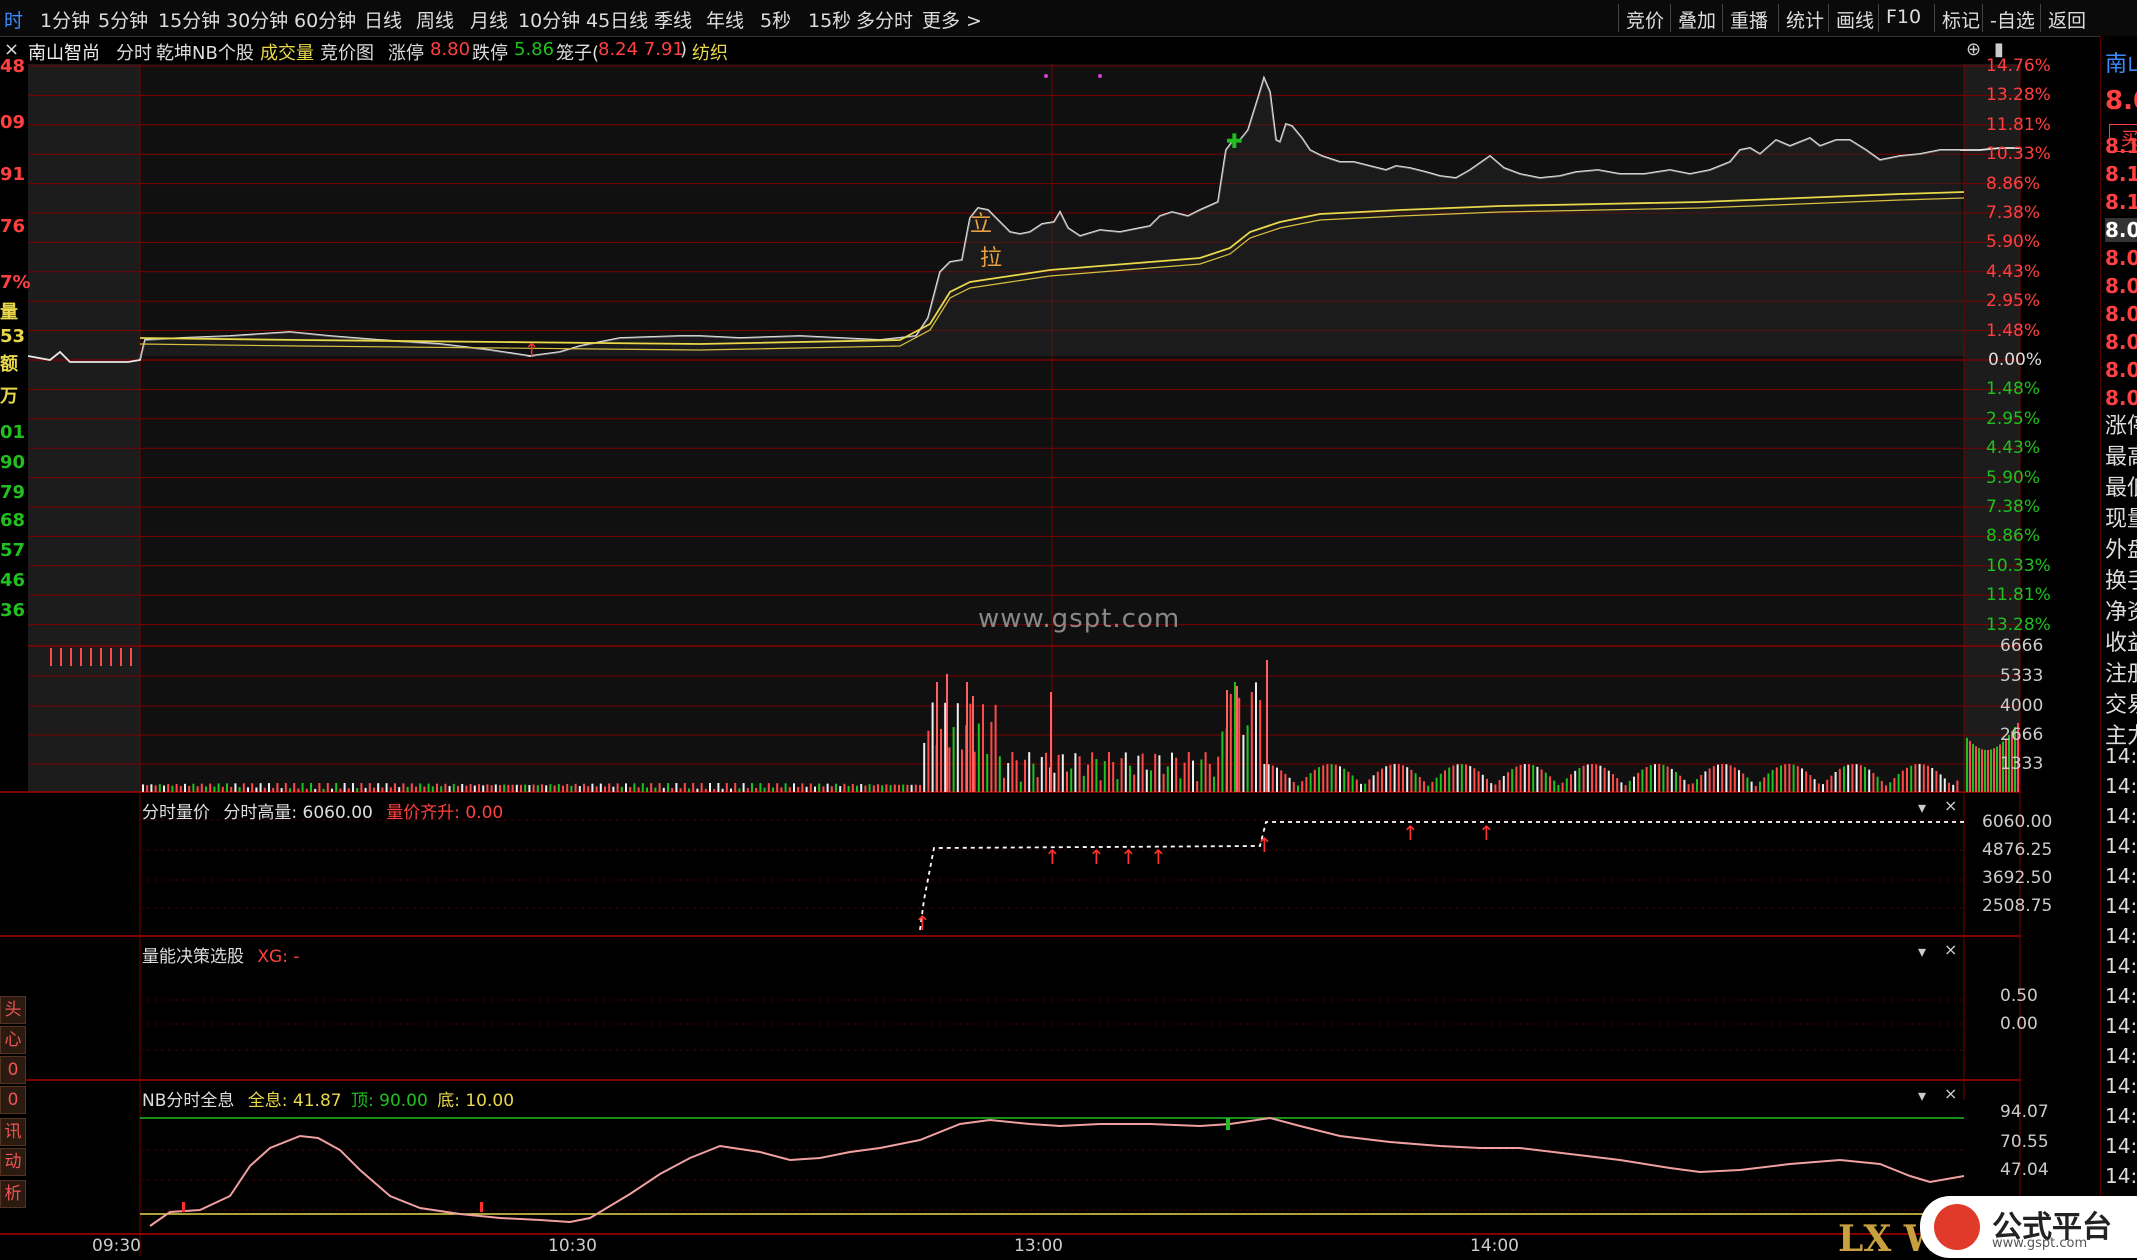 The image size is (2137, 1260). What do you see at coordinates (2018, 66) in the screenshot?
I see `pct-label-up: 14.76%` at bounding box center [2018, 66].